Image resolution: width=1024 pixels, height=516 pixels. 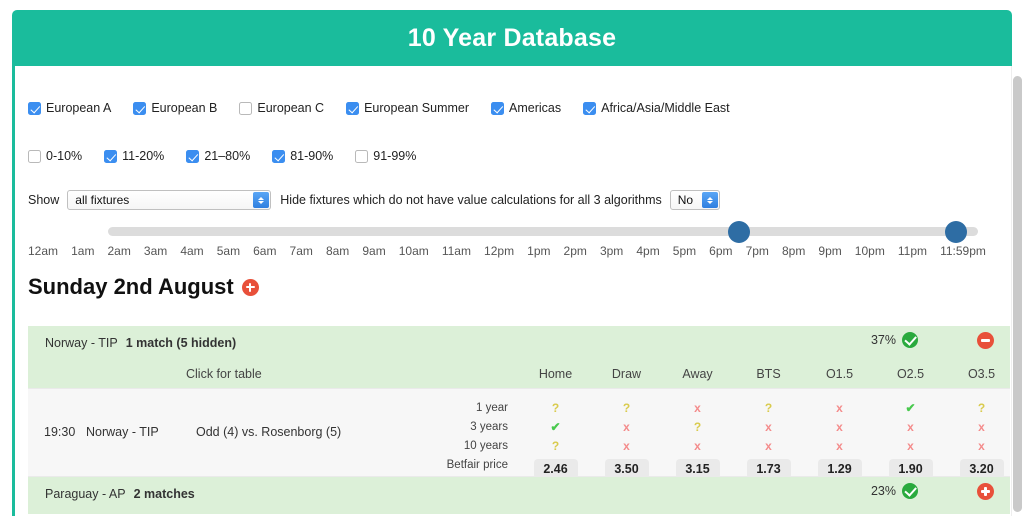 I want to click on betfair-price-value: 1.29, so click(x=839, y=469).